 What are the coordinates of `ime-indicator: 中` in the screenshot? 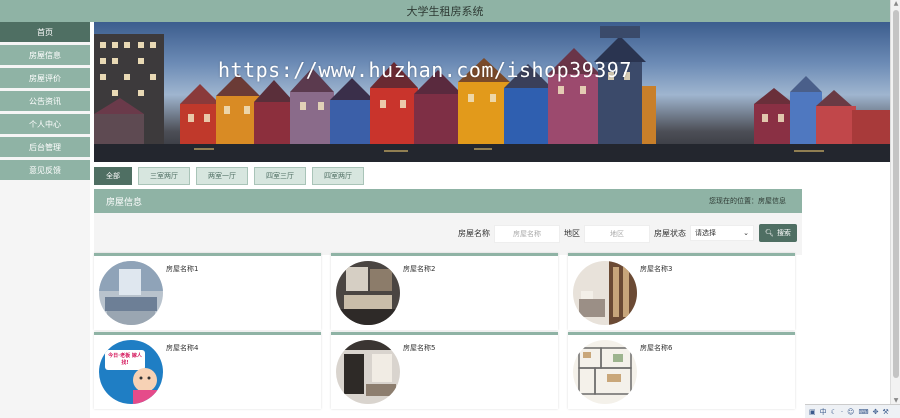 It's located at (823, 412).